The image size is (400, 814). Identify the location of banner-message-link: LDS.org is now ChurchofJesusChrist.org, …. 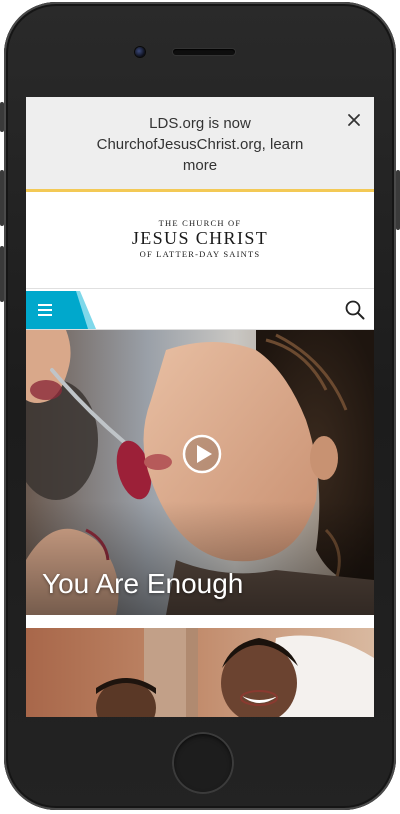
(200, 144).